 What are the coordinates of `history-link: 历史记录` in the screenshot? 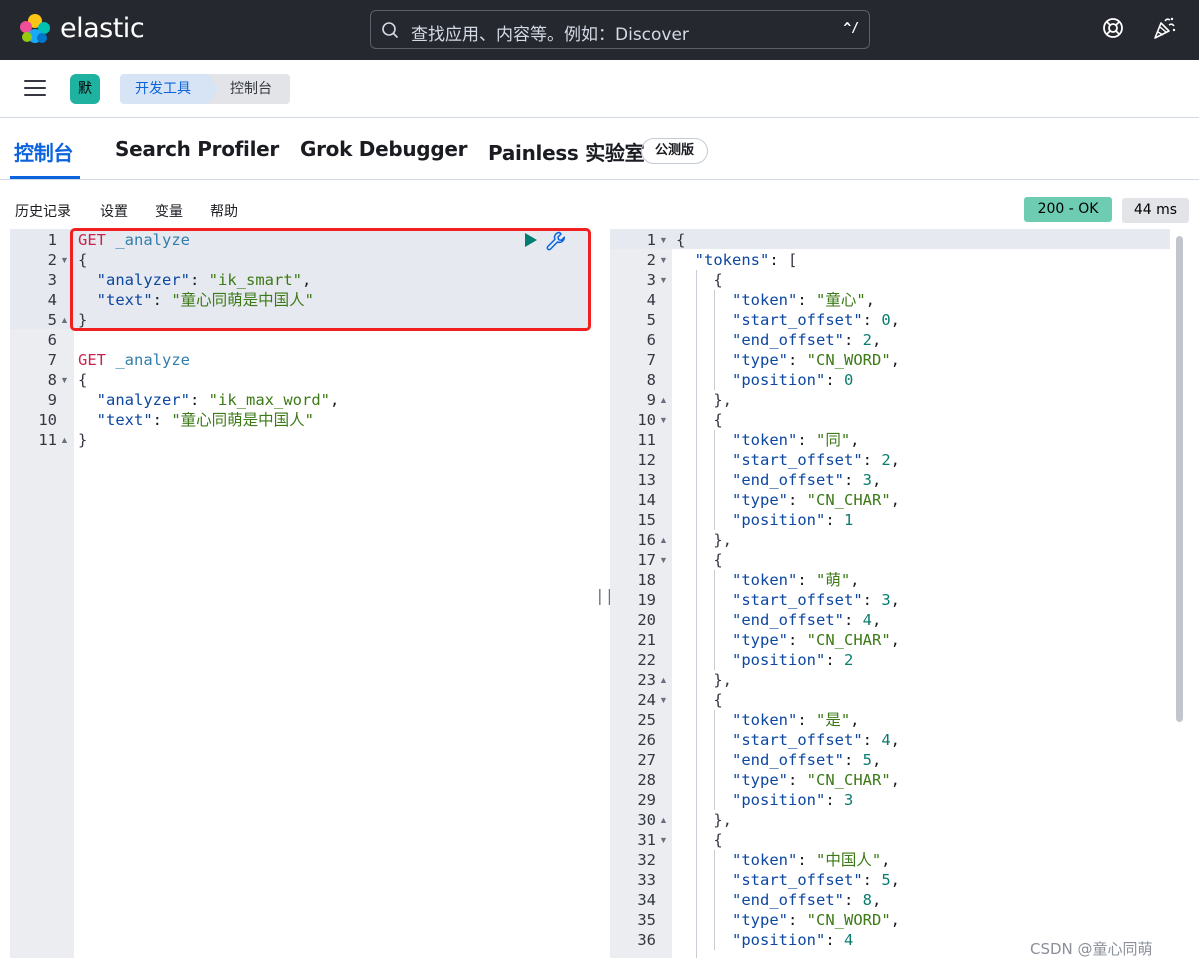 It's located at (43, 211).